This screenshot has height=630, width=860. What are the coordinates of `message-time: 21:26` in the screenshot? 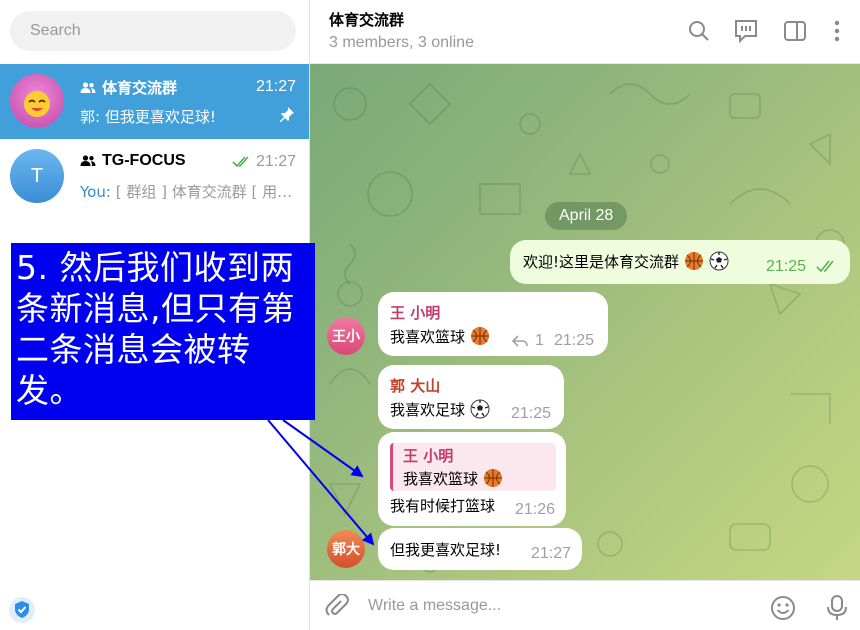 It's located at (535, 509).